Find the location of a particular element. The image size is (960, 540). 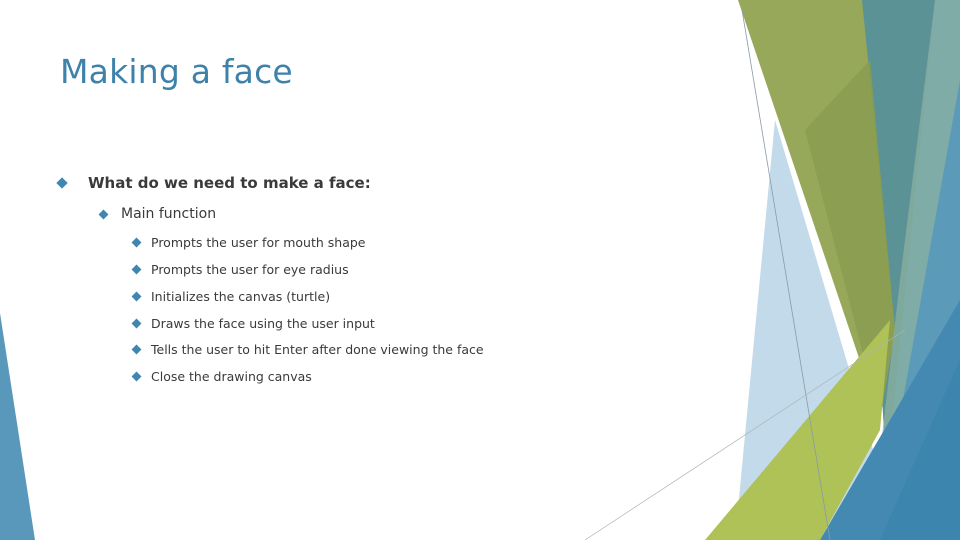

bullet-level2: Main function is located at coordinates (156, 214).